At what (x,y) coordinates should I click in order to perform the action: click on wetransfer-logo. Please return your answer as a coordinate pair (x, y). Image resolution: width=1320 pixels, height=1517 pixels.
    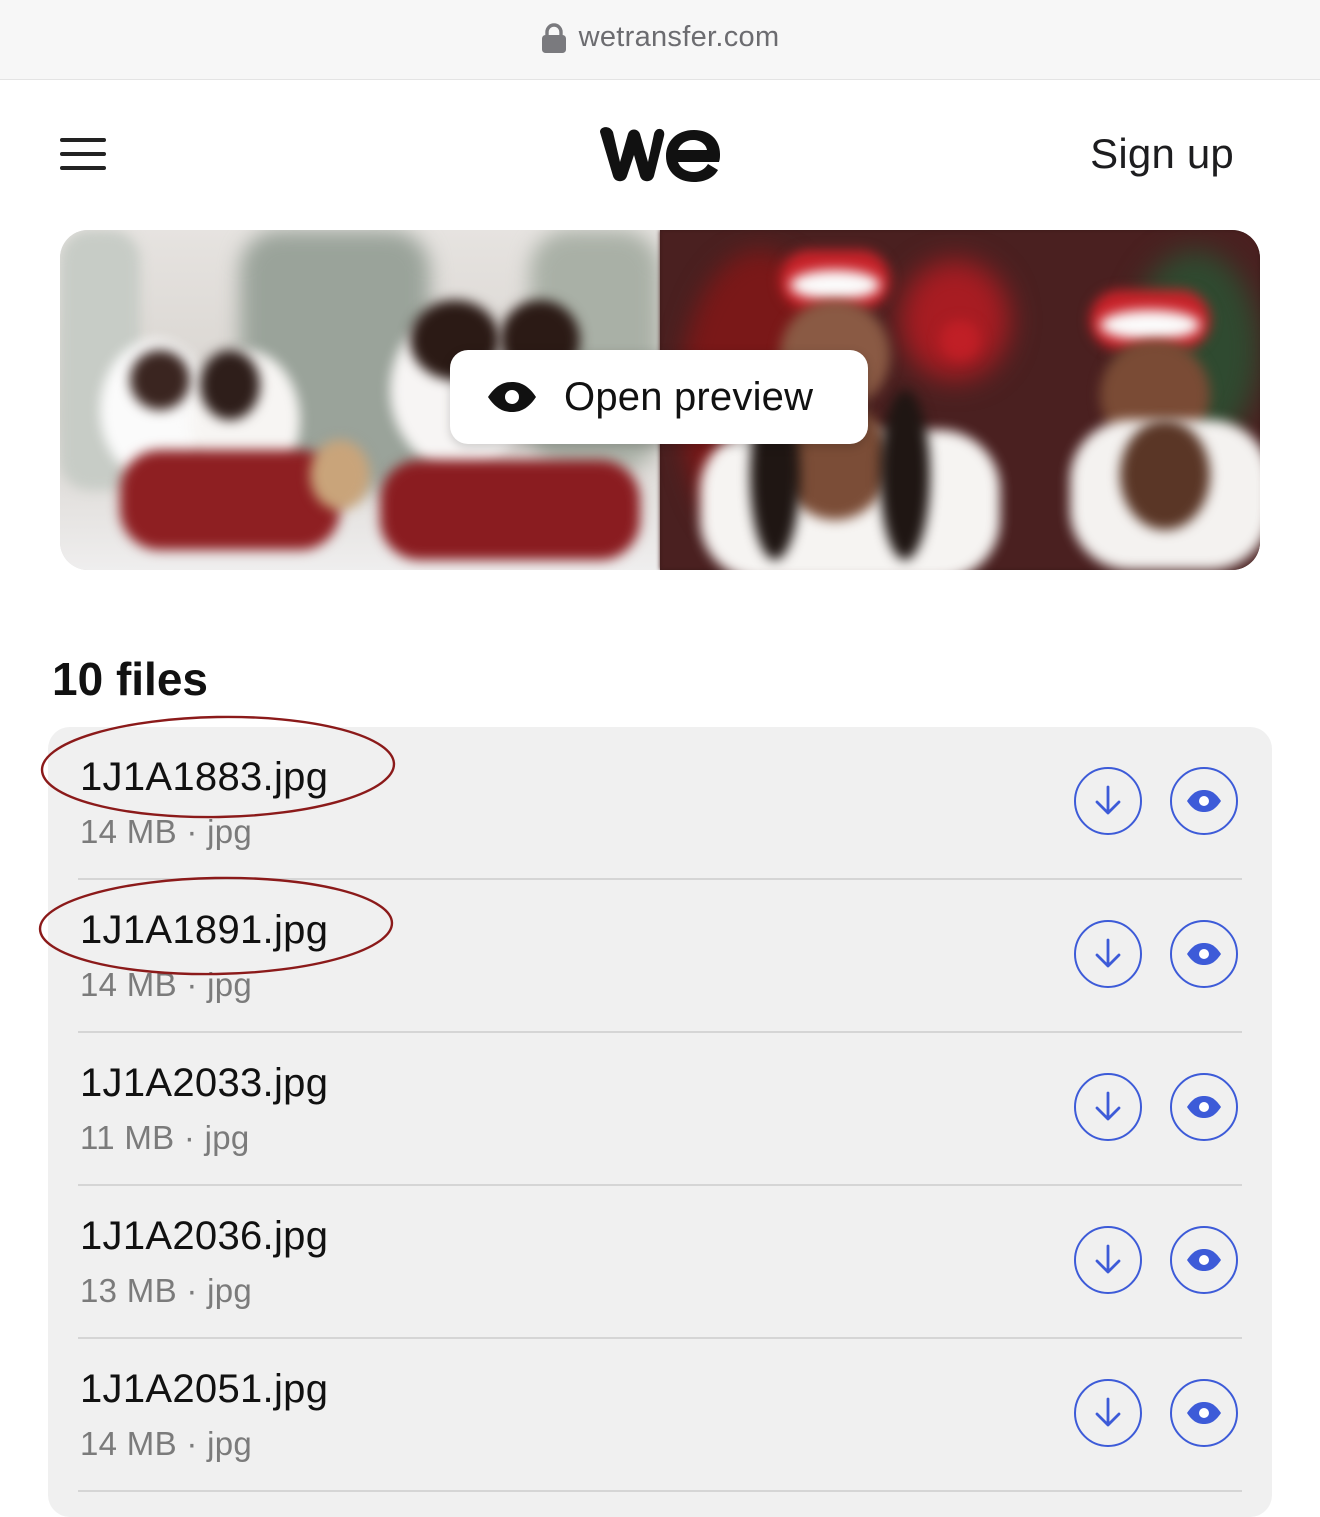
    Looking at the image, I should click on (660, 154).